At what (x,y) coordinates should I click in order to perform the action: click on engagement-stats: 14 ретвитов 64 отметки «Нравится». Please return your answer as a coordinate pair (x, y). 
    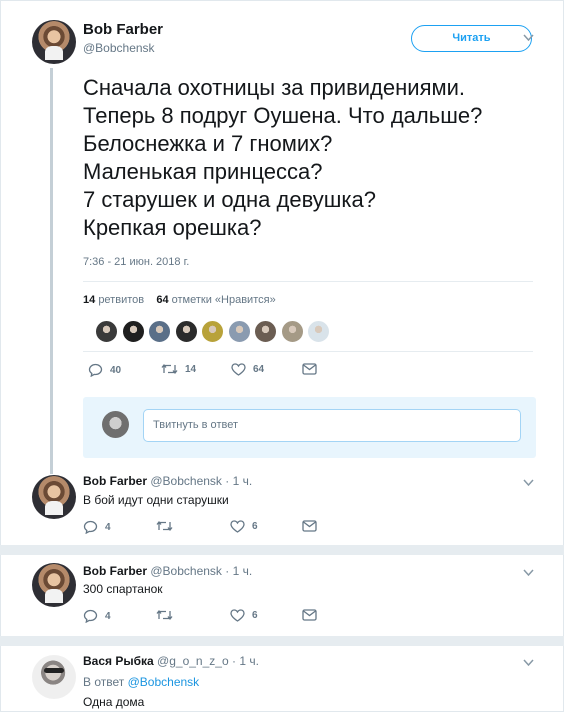
    Looking at the image, I should click on (179, 300).